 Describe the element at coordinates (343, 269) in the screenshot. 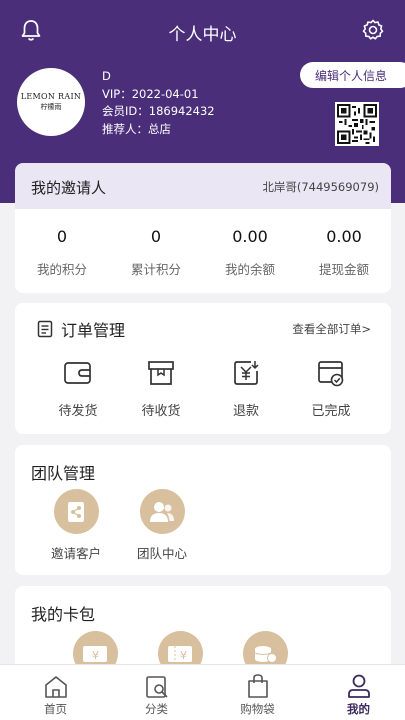

I see `stat-label: 提现金额` at that location.